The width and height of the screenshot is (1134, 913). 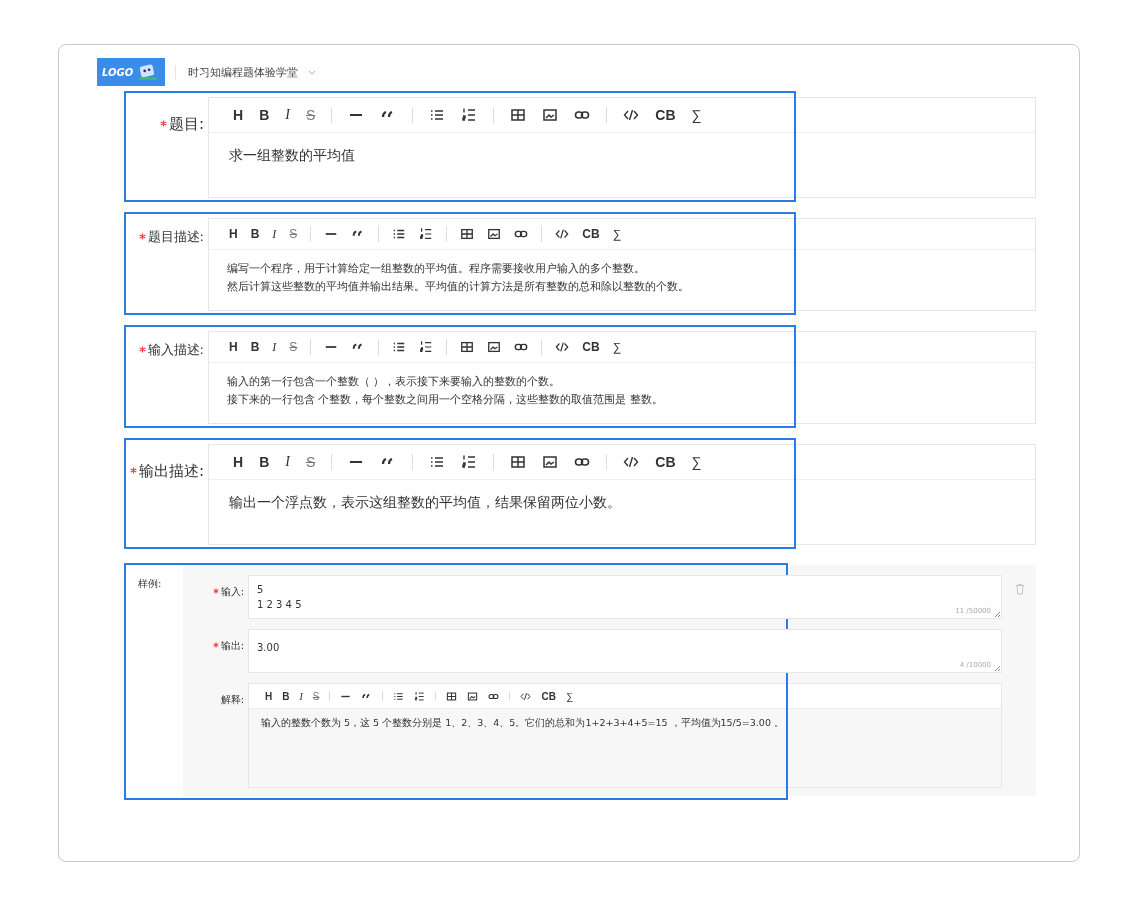 I want to click on rich-text-editor: H B I S CB ∑ 编写一个程序，用于计算给定一组整数的平均值。程序需要接收用户输入的多个整数。 然后计算这些整数的平均值并输出结果。平均值的计算方法是所有整数的总和除以整数的个数。, so click(x=622, y=264).